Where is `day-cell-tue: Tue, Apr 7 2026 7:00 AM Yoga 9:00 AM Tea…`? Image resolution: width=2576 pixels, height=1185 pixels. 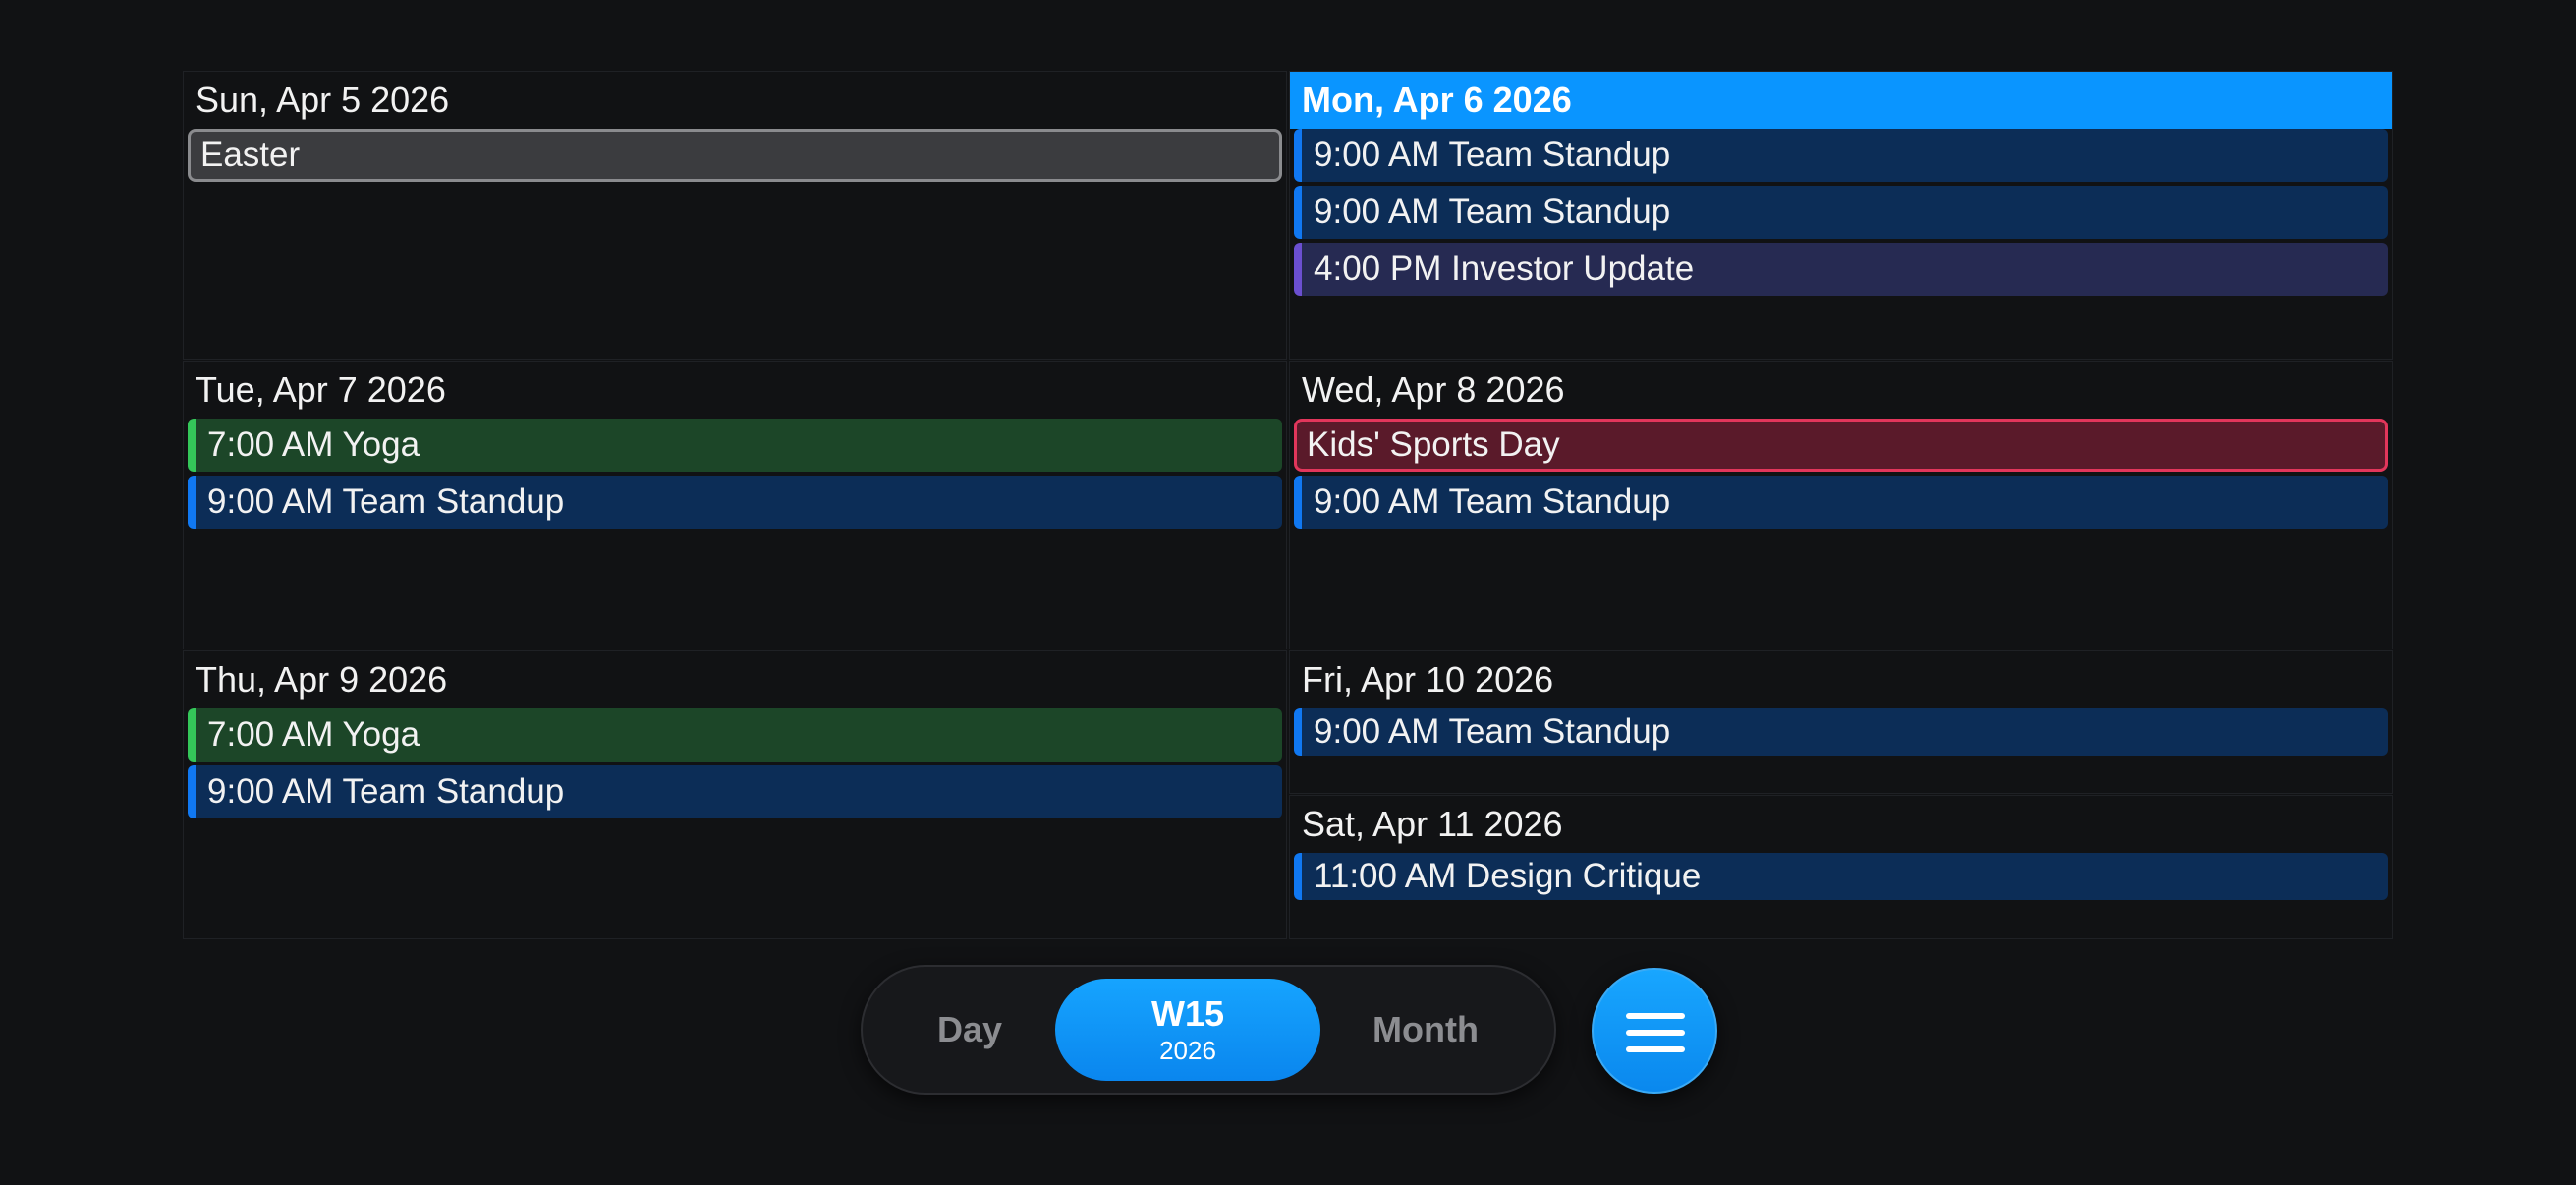
day-cell-tue: Tue, Apr 7 2026 7:00 AM Yoga 9:00 AM Tea… is located at coordinates (735, 505).